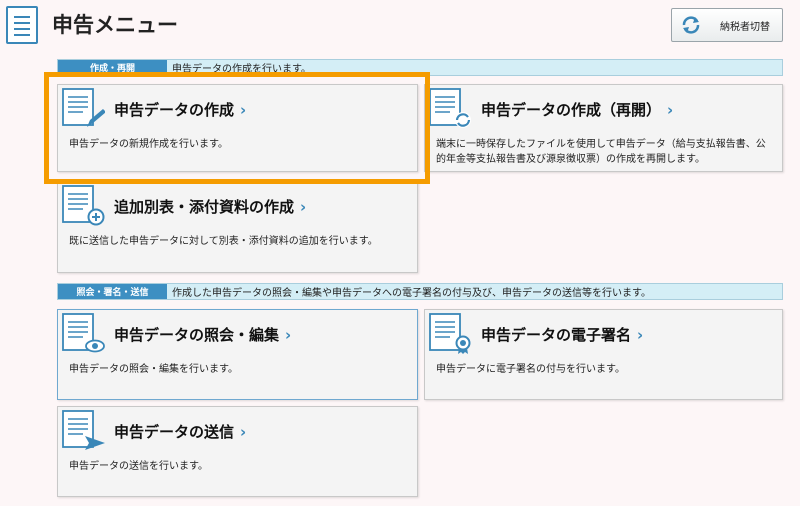 This screenshot has width=800, height=506. What do you see at coordinates (420, 67) in the screenshot?
I see `section-bar-create: 作成・再開 申告データの作成を行います。` at bounding box center [420, 67].